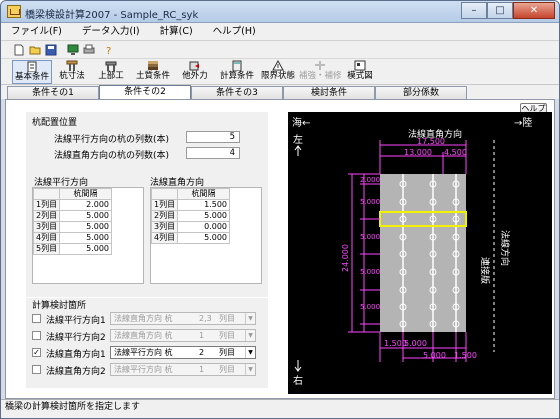 This screenshot has width=560, height=419. I want to click on other-forces-button: 他外力, so click(195, 72).